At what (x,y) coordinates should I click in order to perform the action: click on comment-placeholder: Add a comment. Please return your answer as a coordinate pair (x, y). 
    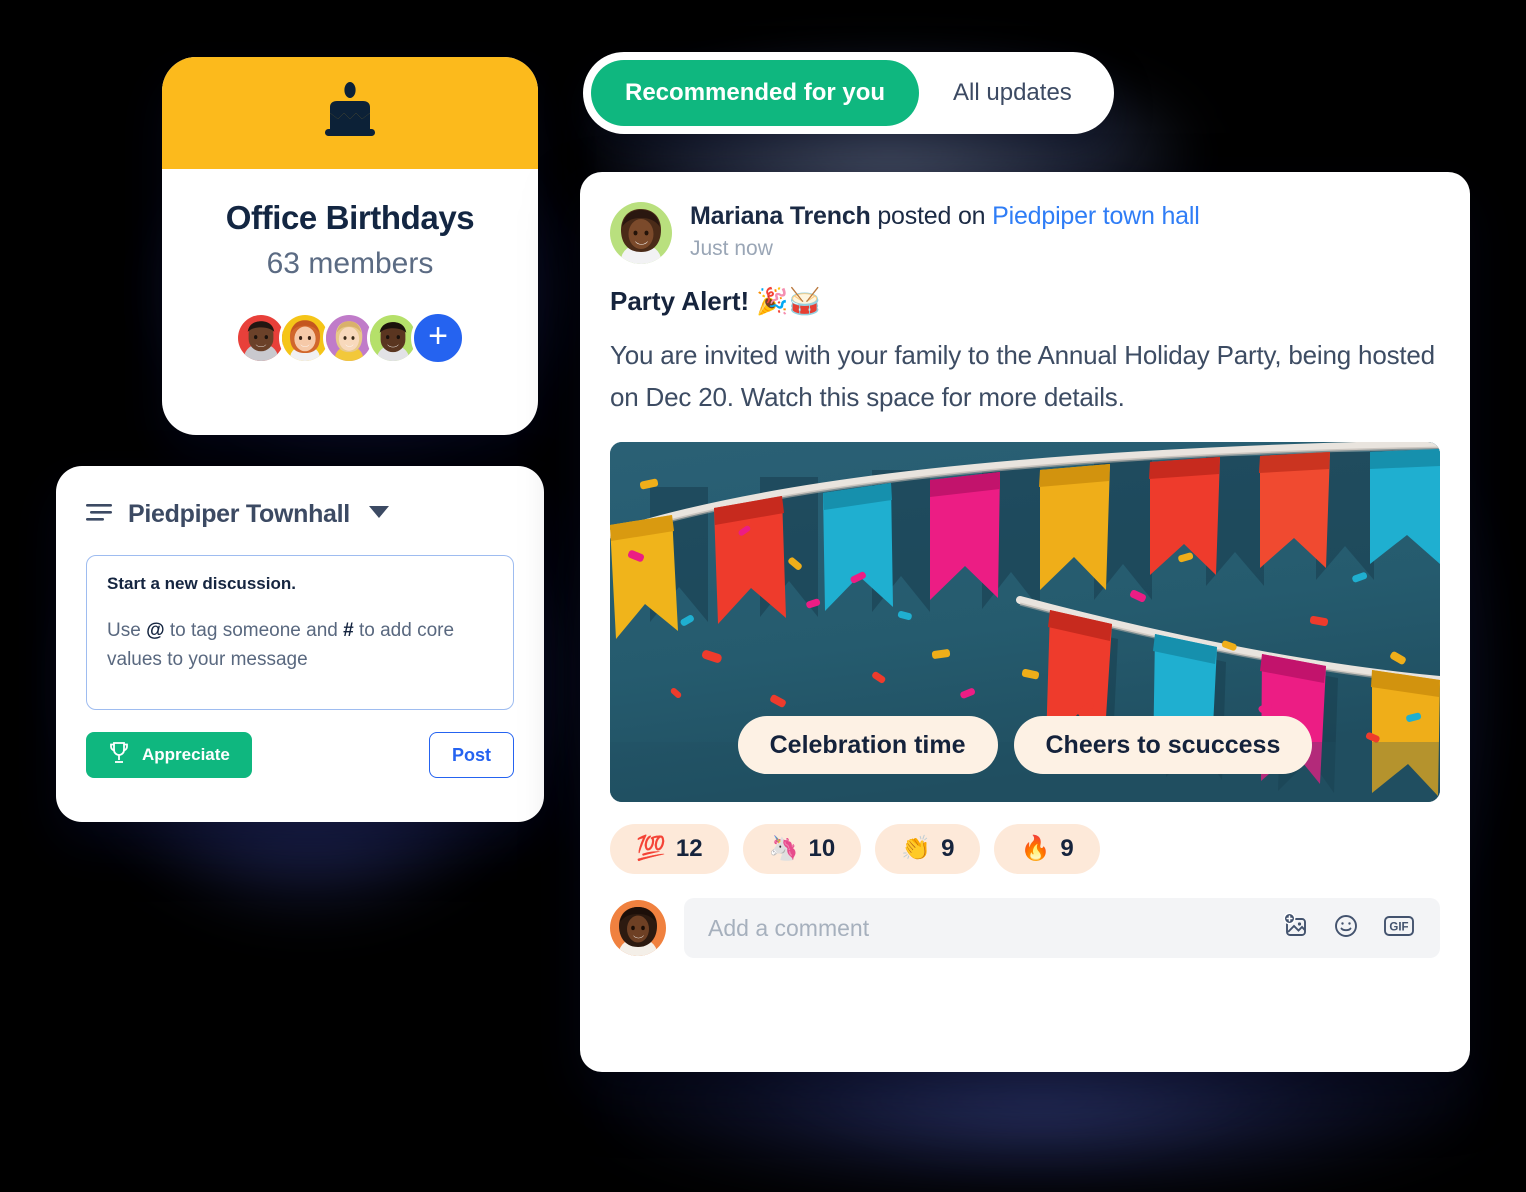
    Looking at the image, I should click on (789, 927).